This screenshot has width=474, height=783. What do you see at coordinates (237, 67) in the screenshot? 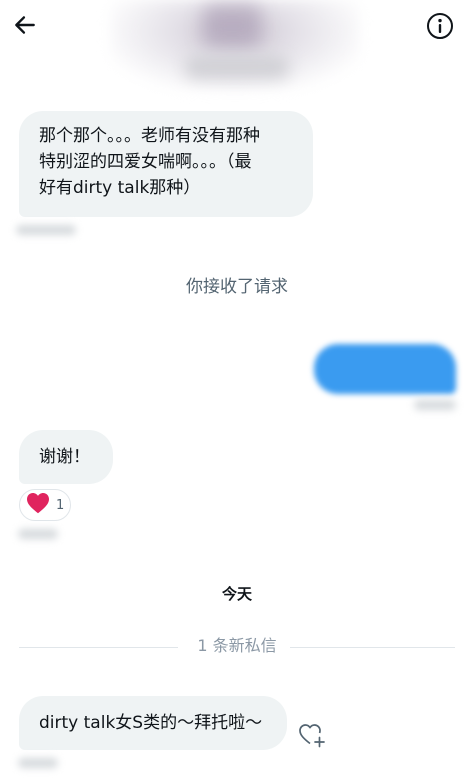
I see `conversation-name-redacted` at bounding box center [237, 67].